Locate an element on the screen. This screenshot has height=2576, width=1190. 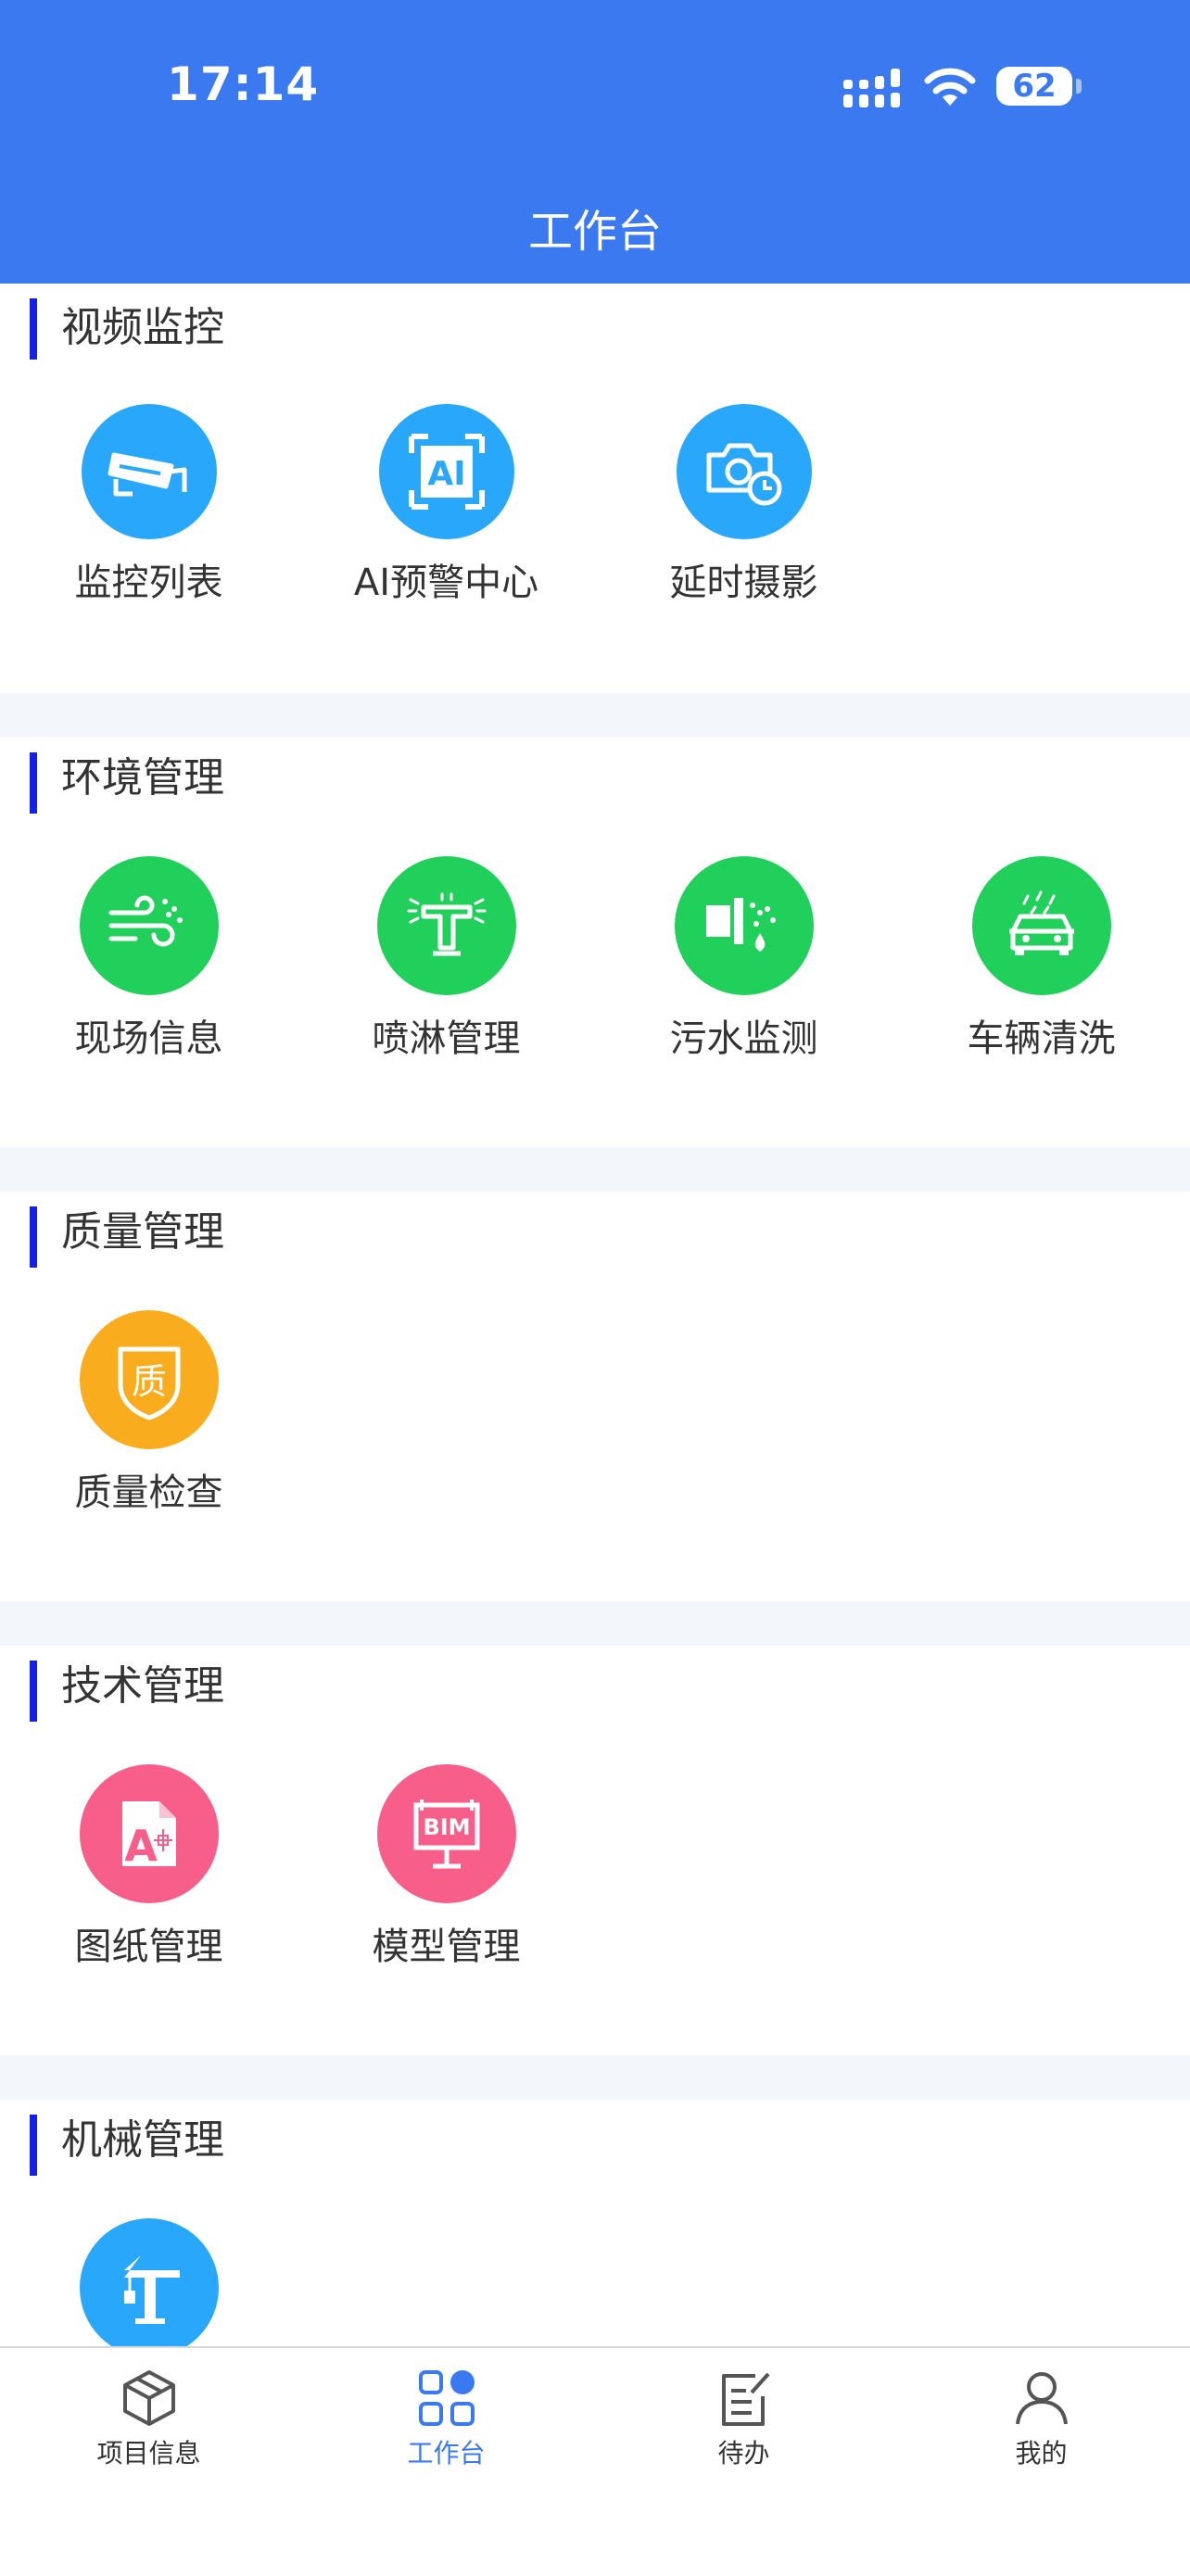
cellular-signal-icon is located at coordinates (871, 88).